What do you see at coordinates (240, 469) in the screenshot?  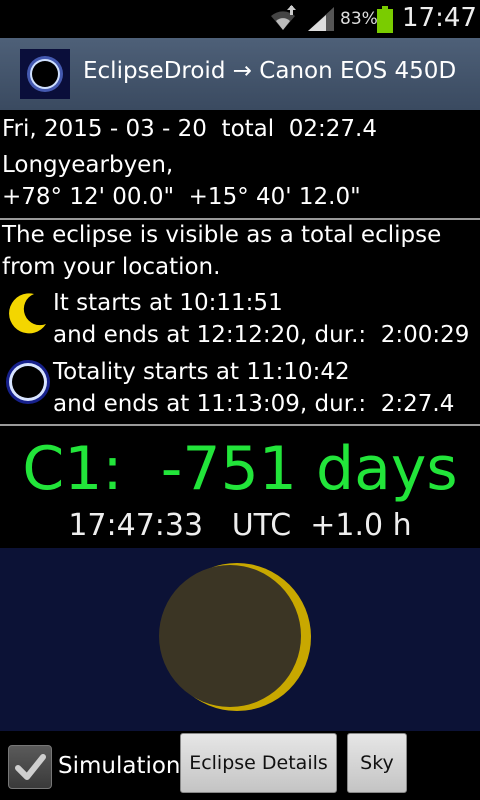 I see `contact-countdown: C1: -751 days` at bounding box center [240, 469].